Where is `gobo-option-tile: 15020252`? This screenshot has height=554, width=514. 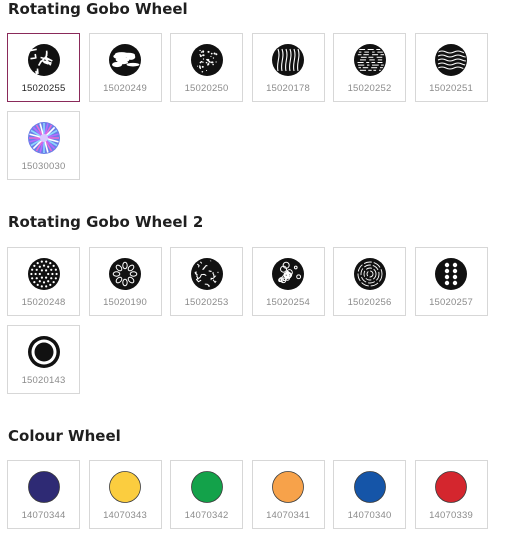
gobo-option-tile: 15020252 is located at coordinates (369, 67).